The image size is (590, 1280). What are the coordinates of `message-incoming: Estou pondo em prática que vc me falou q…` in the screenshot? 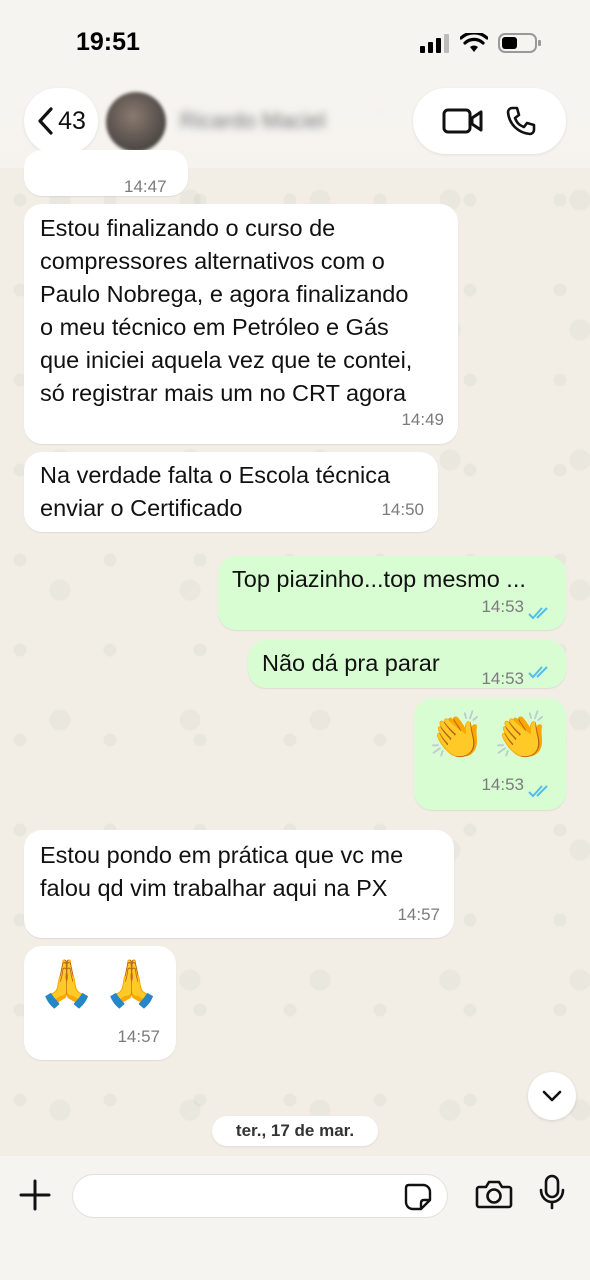 It's located at (239, 884).